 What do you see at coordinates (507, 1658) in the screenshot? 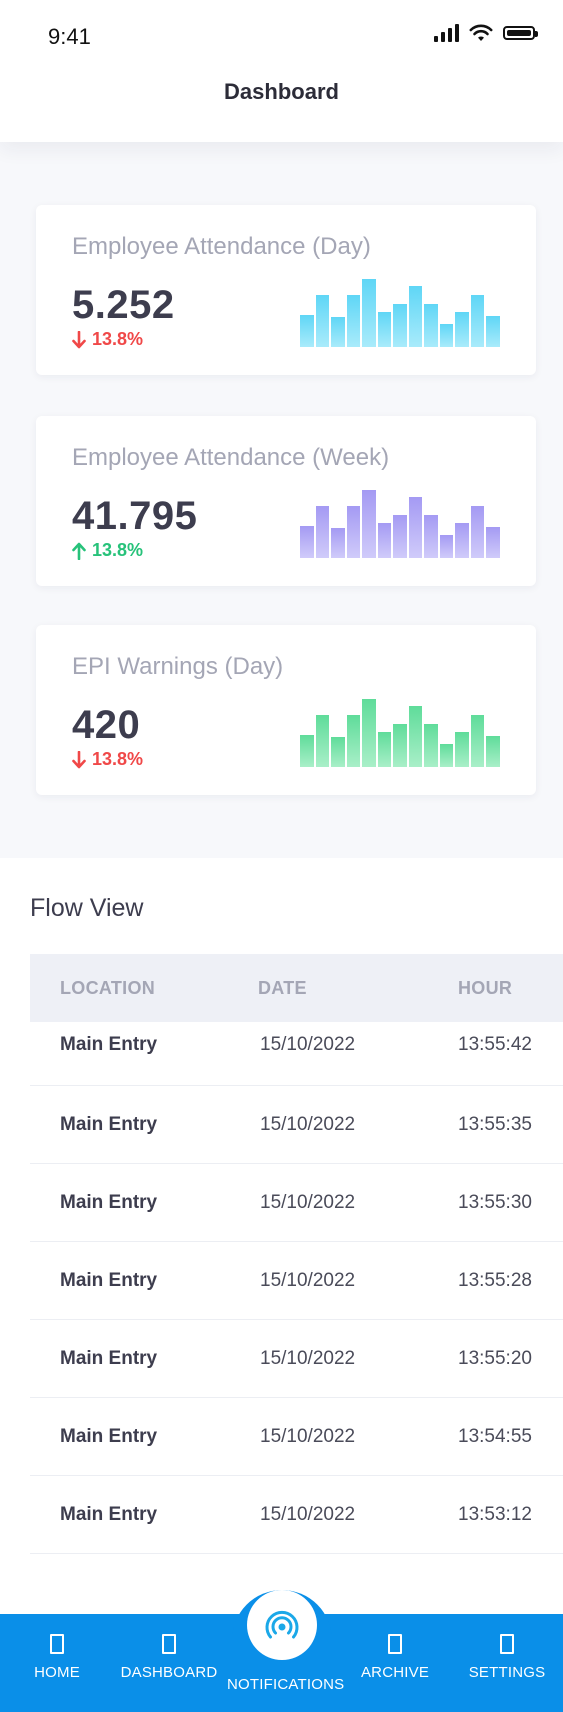
I see `nav-item-settings: SETTINGS` at bounding box center [507, 1658].